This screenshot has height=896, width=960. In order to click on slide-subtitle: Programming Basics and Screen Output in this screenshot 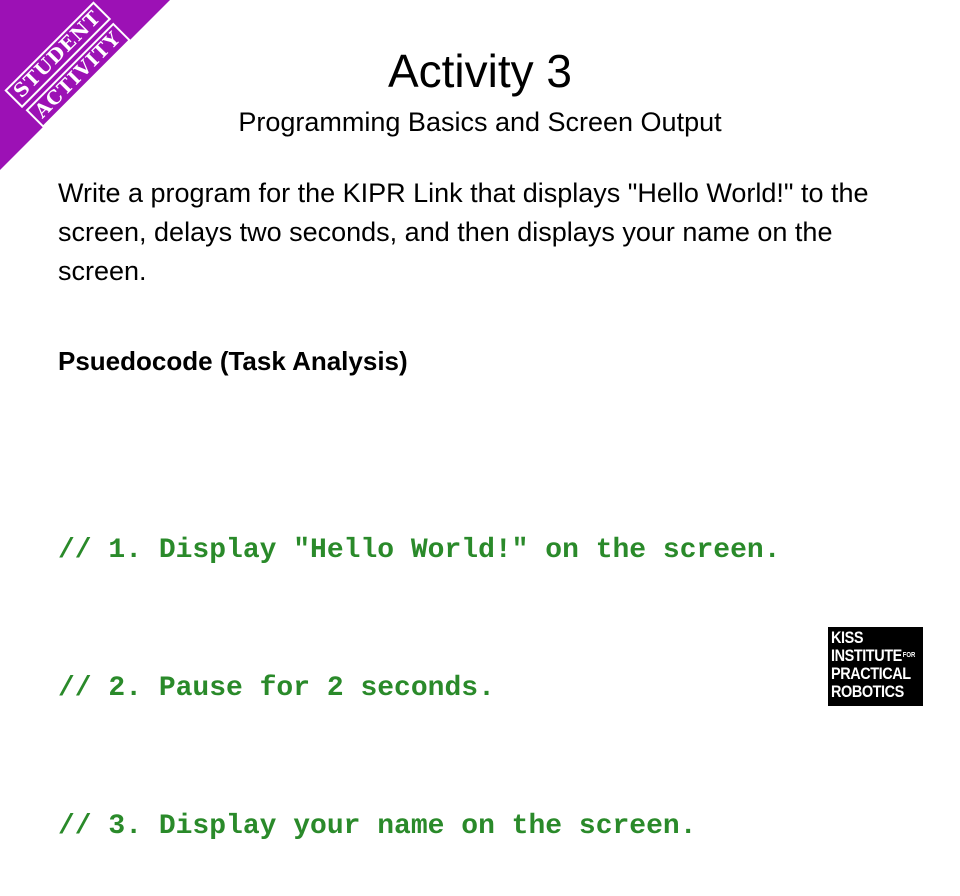, I will do `click(480, 122)`.